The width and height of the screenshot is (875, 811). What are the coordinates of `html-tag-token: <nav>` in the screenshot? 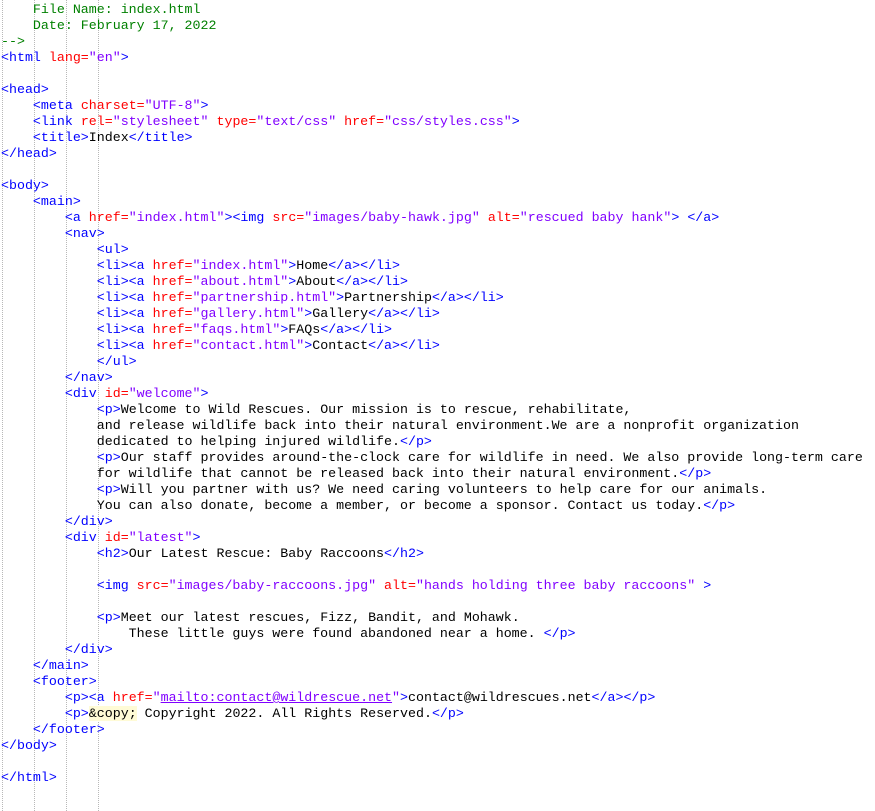 It's located at (84, 233).